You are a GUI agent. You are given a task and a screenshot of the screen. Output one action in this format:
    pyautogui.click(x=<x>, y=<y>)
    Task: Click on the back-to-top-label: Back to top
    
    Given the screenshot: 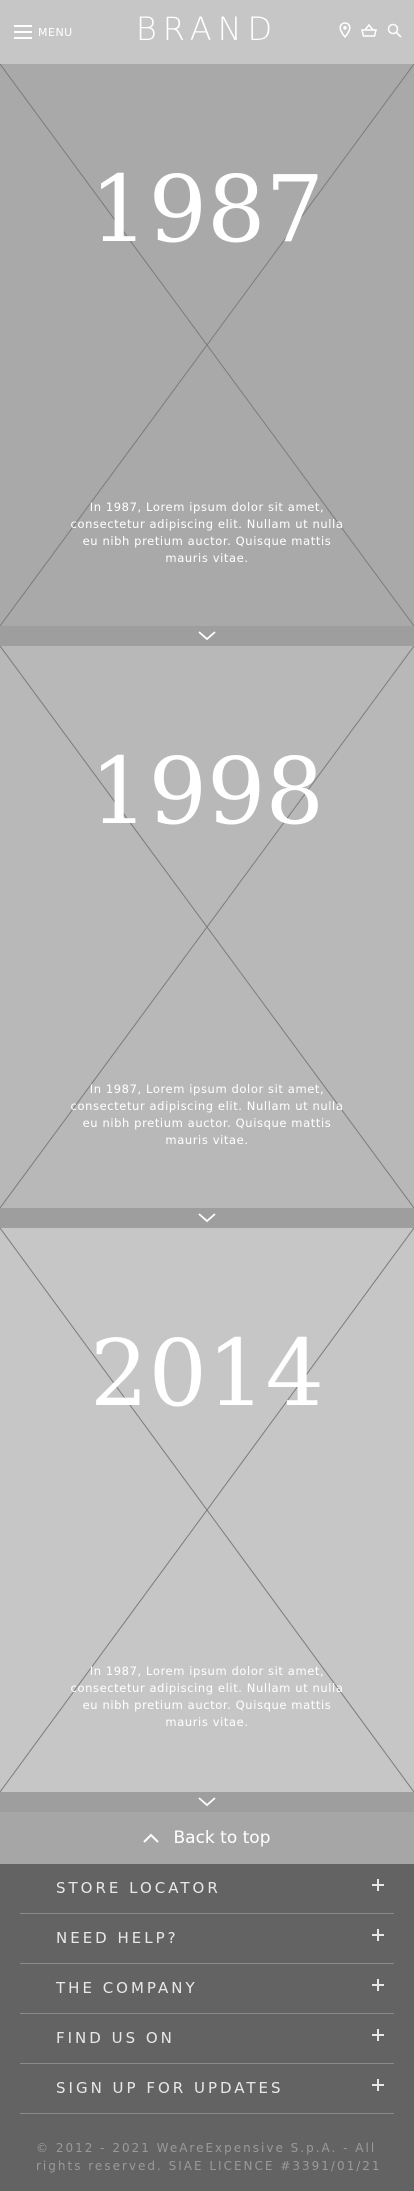 What is the action you would take?
    pyautogui.click(x=222, y=1838)
    